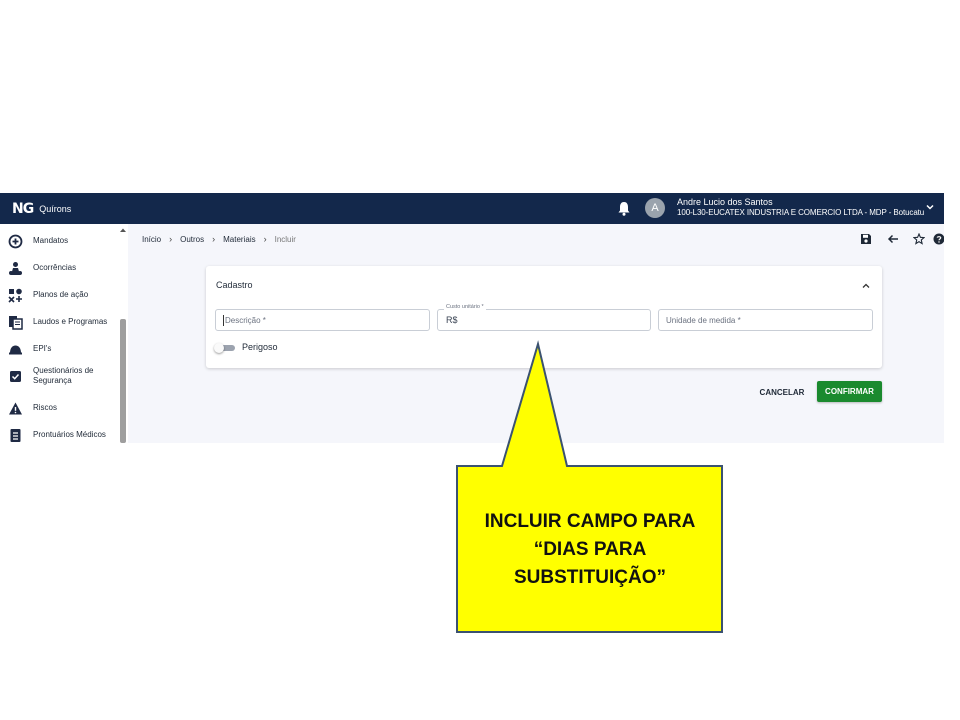 The height and width of the screenshot is (720, 960). I want to click on logo: NG Quírons, so click(41, 208).